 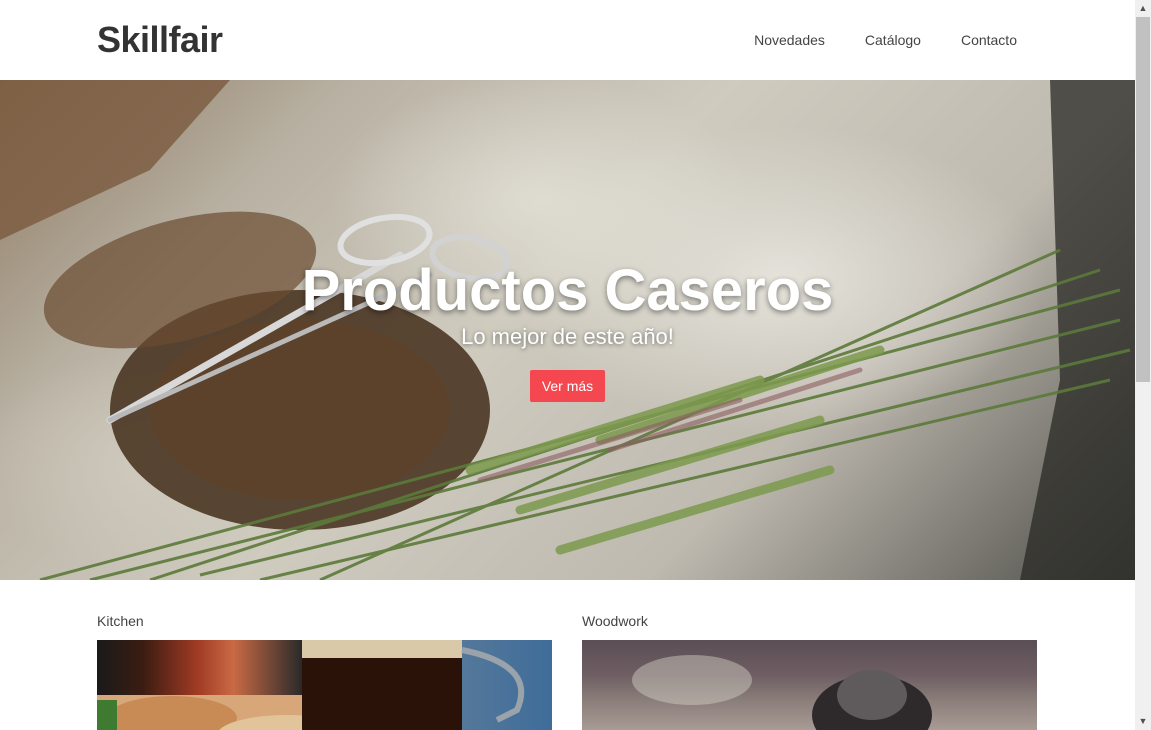 I want to click on site-logo: Skillfair, so click(x=160, y=40).